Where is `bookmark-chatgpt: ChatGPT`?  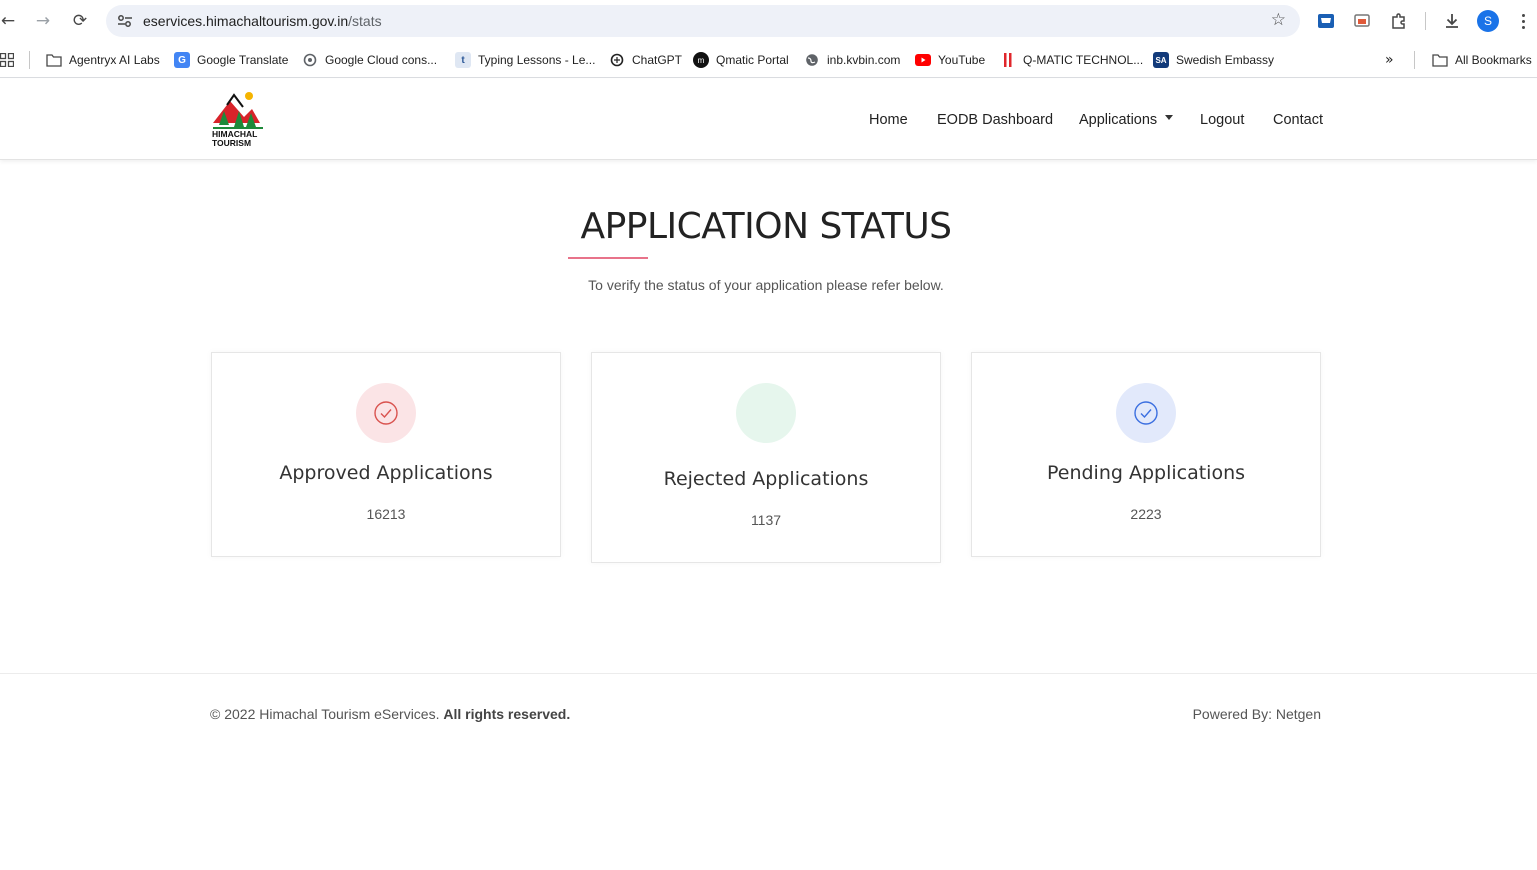 bookmark-chatgpt: ChatGPT is located at coordinates (645, 60).